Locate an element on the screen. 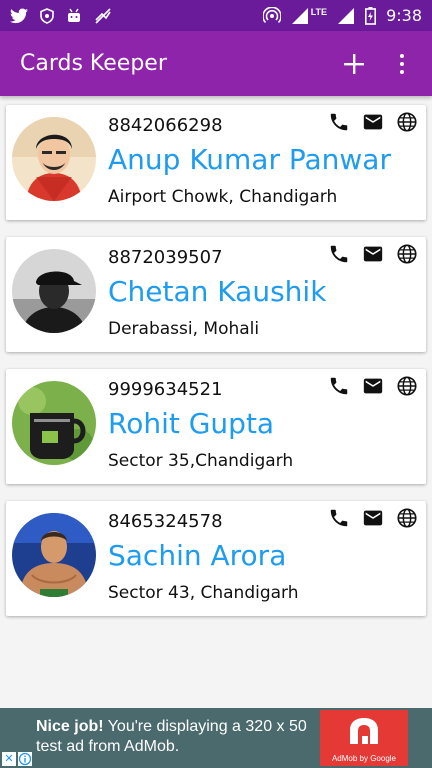 This screenshot has width=432, height=768. contact-phone: 9999634521 is located at coordinates (165, 389).